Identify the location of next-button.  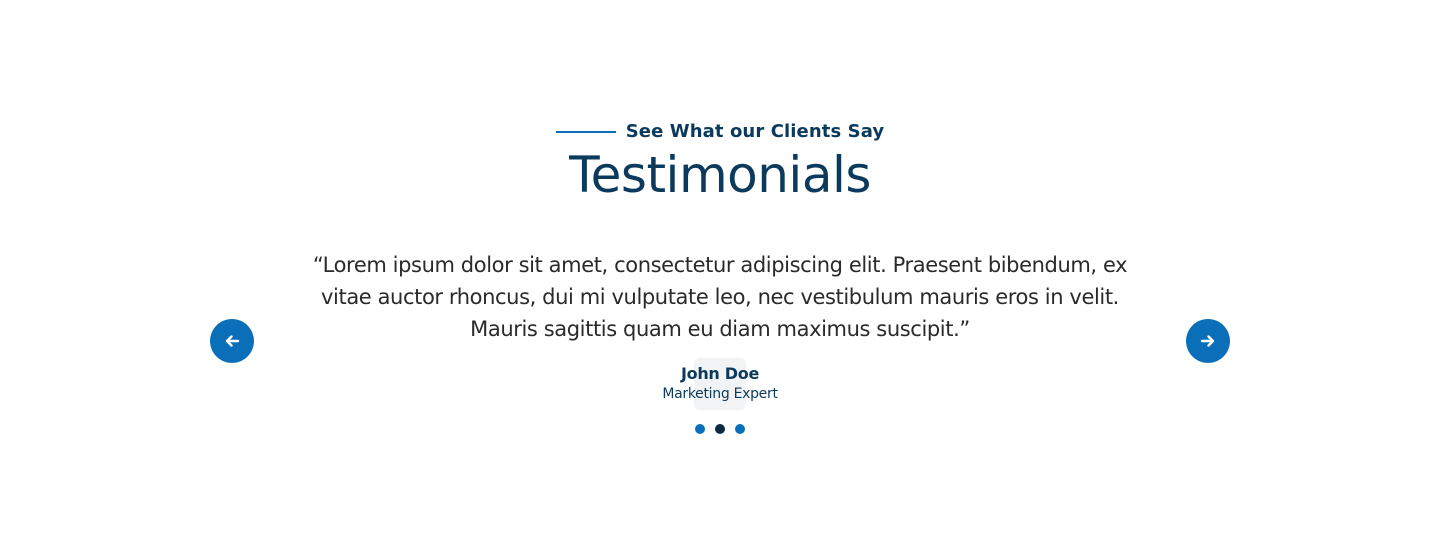
(1208, 341).